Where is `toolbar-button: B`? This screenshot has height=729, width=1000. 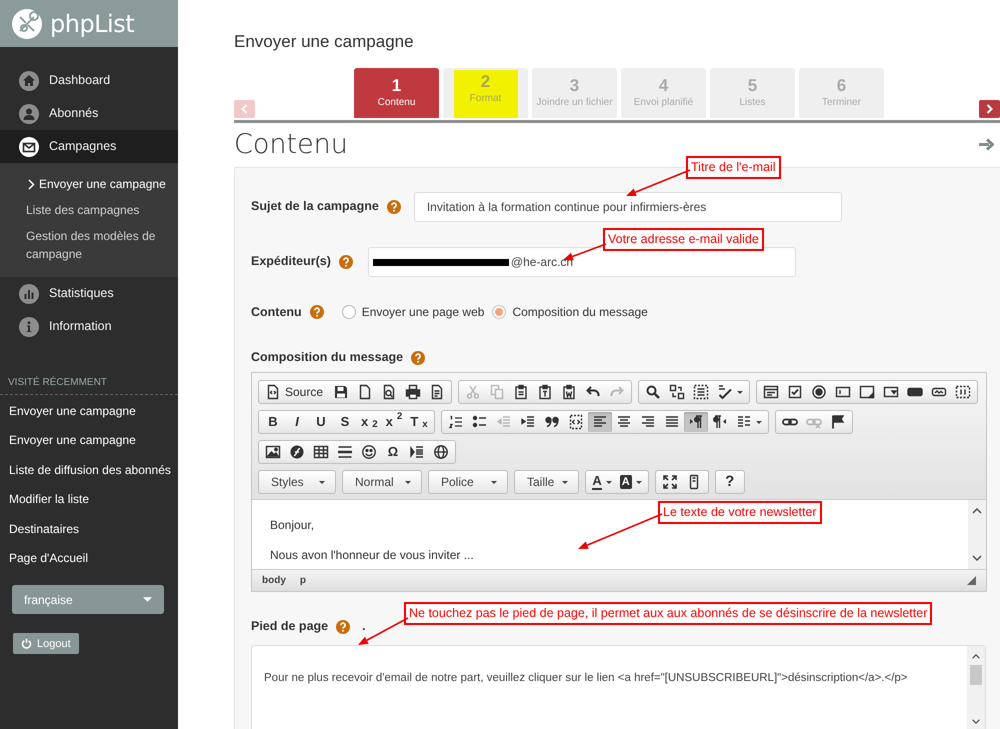 toolbar-button: B is located at coordinates (273, 422).